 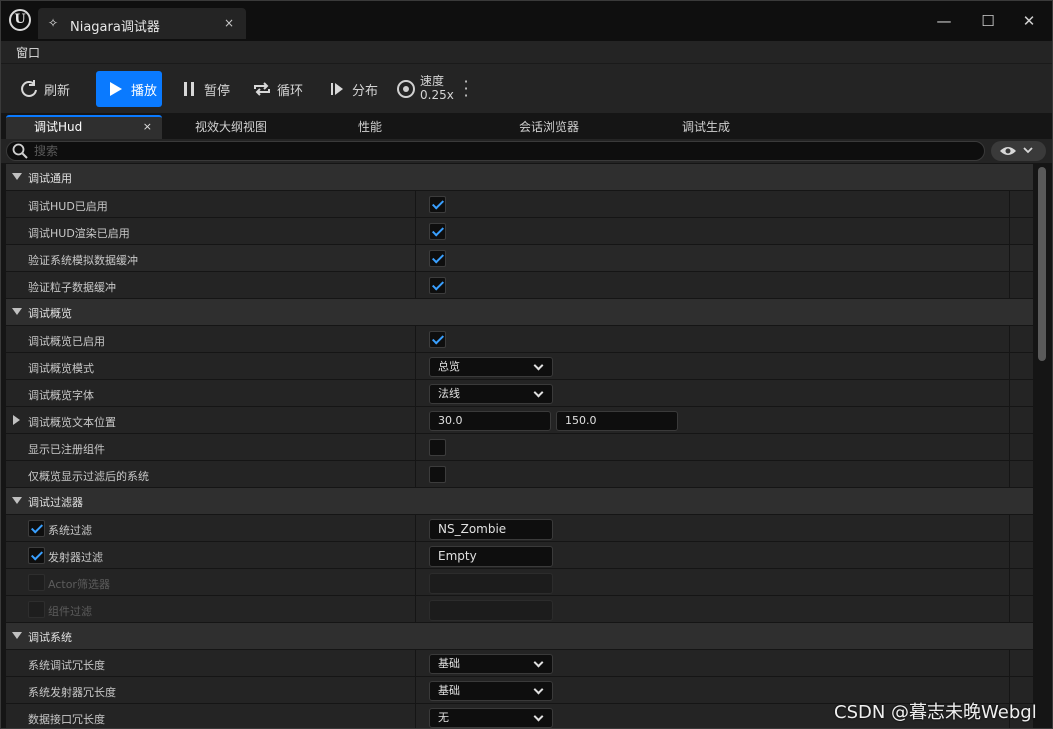 I want to click on validate-particle-buffer-checkbox, so click(x=437, y=285).